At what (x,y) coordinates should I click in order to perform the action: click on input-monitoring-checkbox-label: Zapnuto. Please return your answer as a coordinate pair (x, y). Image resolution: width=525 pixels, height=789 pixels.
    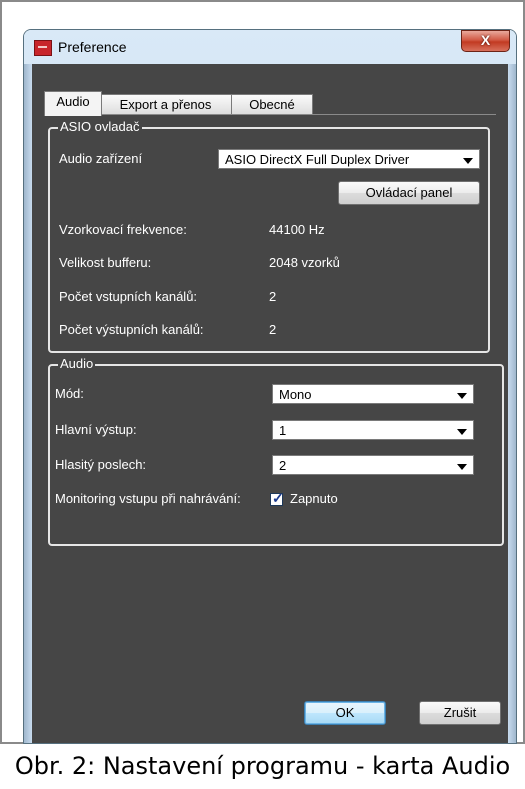
    Looking at the image, I should click on (314, 498).